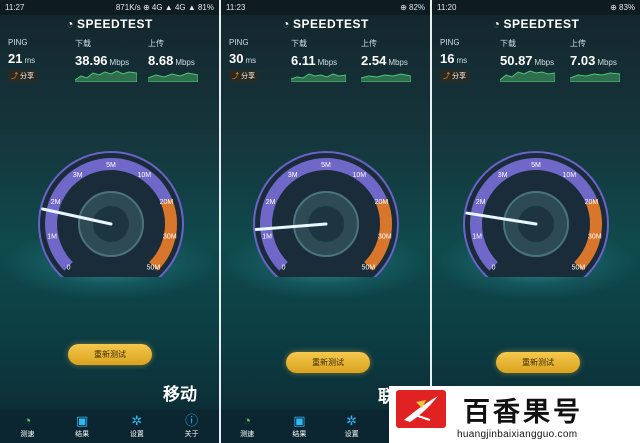  I want to click on watermark-url: huangjinbaixiangguo.com, so click(517, 434).